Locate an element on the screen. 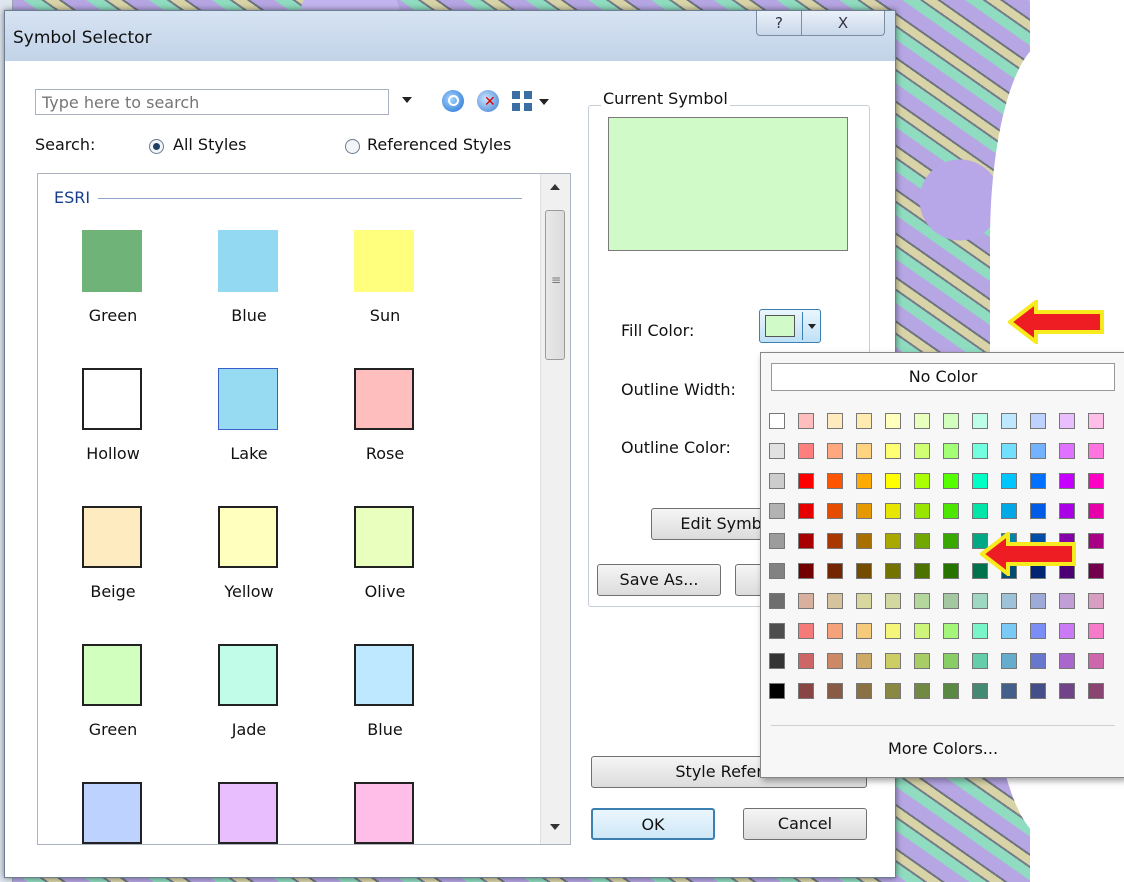  view-options-icon is located at coordinates (522, 101).